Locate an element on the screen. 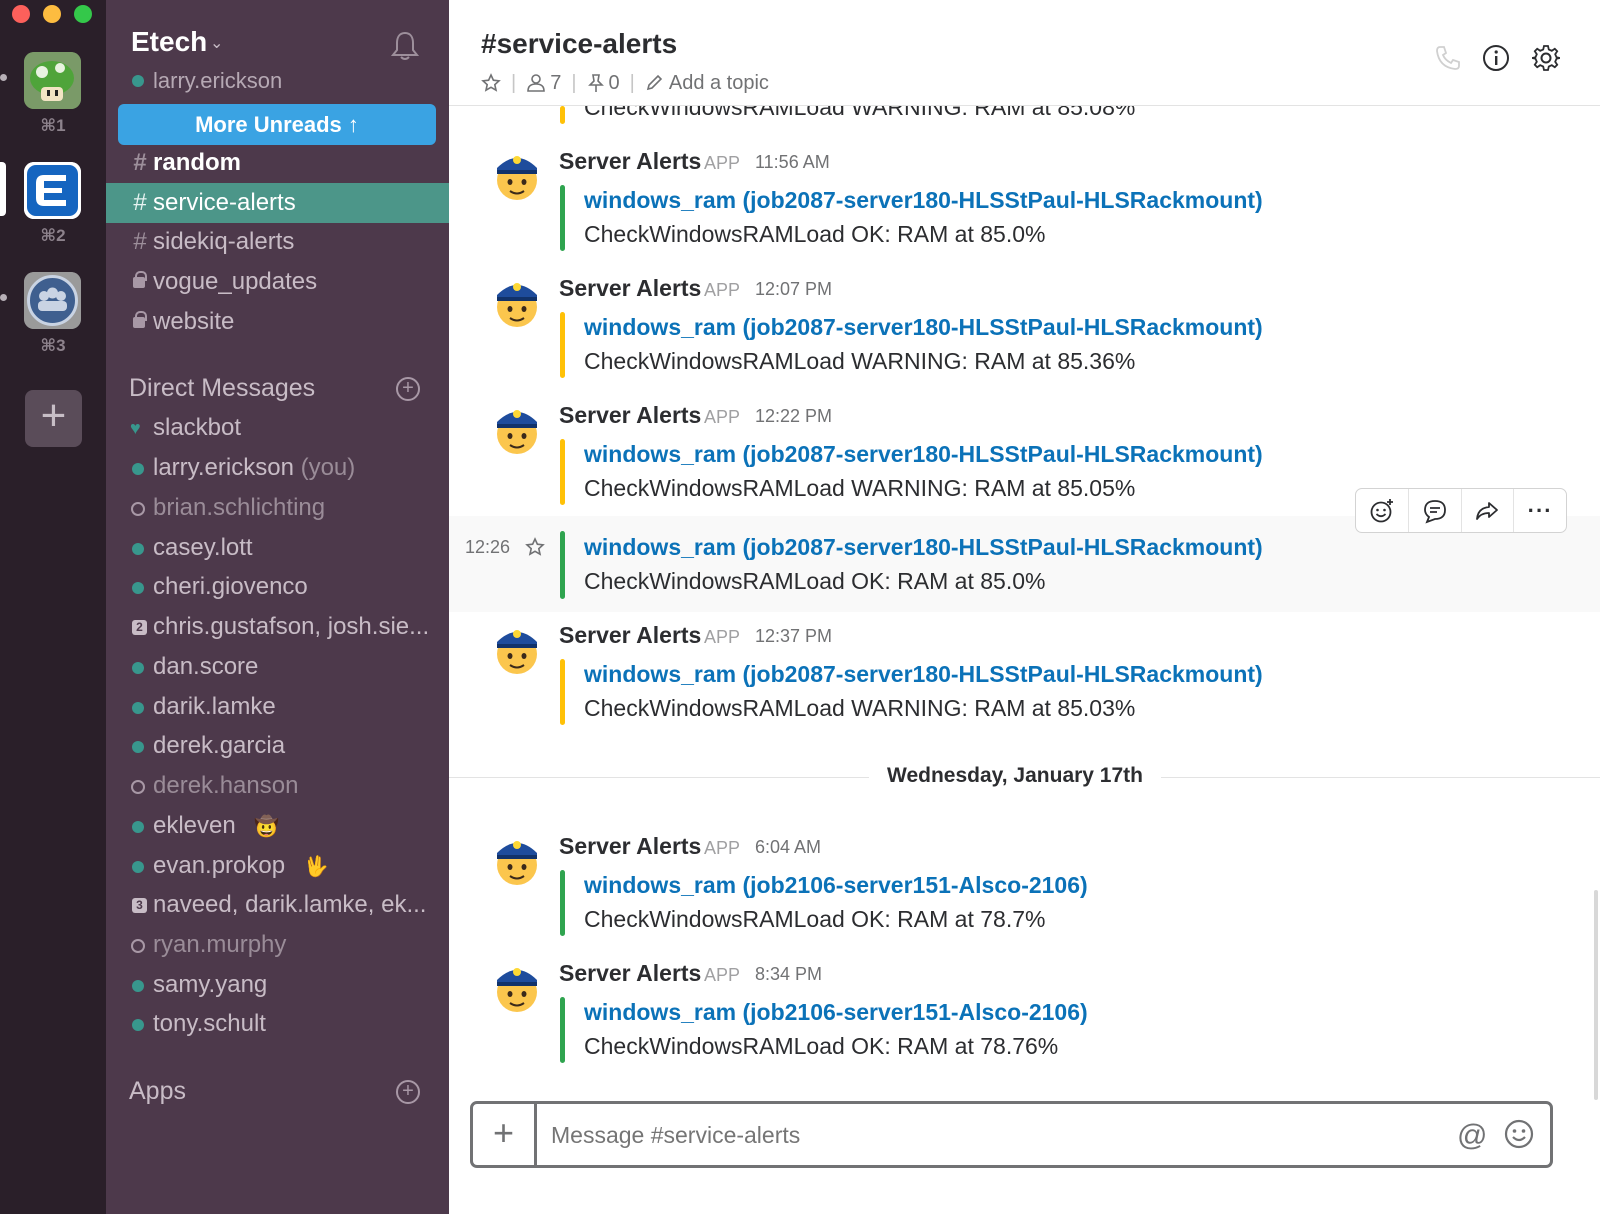 The height and width of the screenshot is (1214, 1600). direct-messages-header: Direct Messages is located at coordinates (222, 388).